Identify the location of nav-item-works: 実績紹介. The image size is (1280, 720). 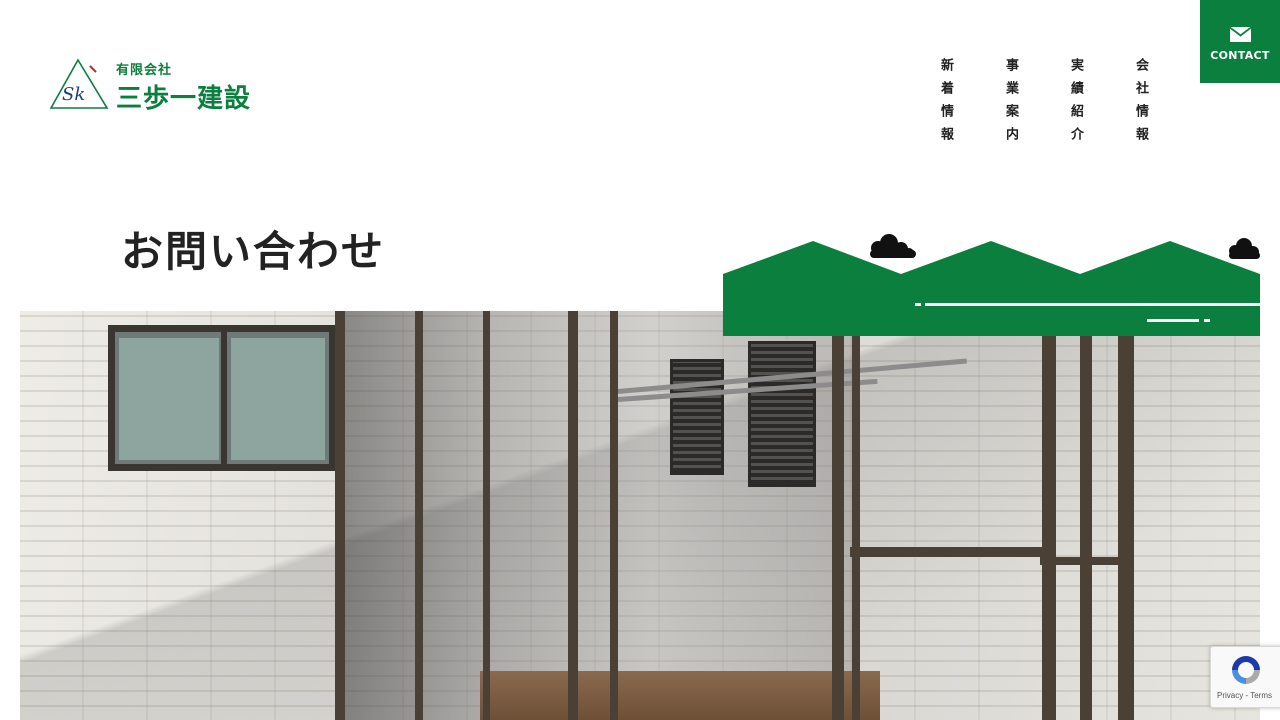
(1071, 104).